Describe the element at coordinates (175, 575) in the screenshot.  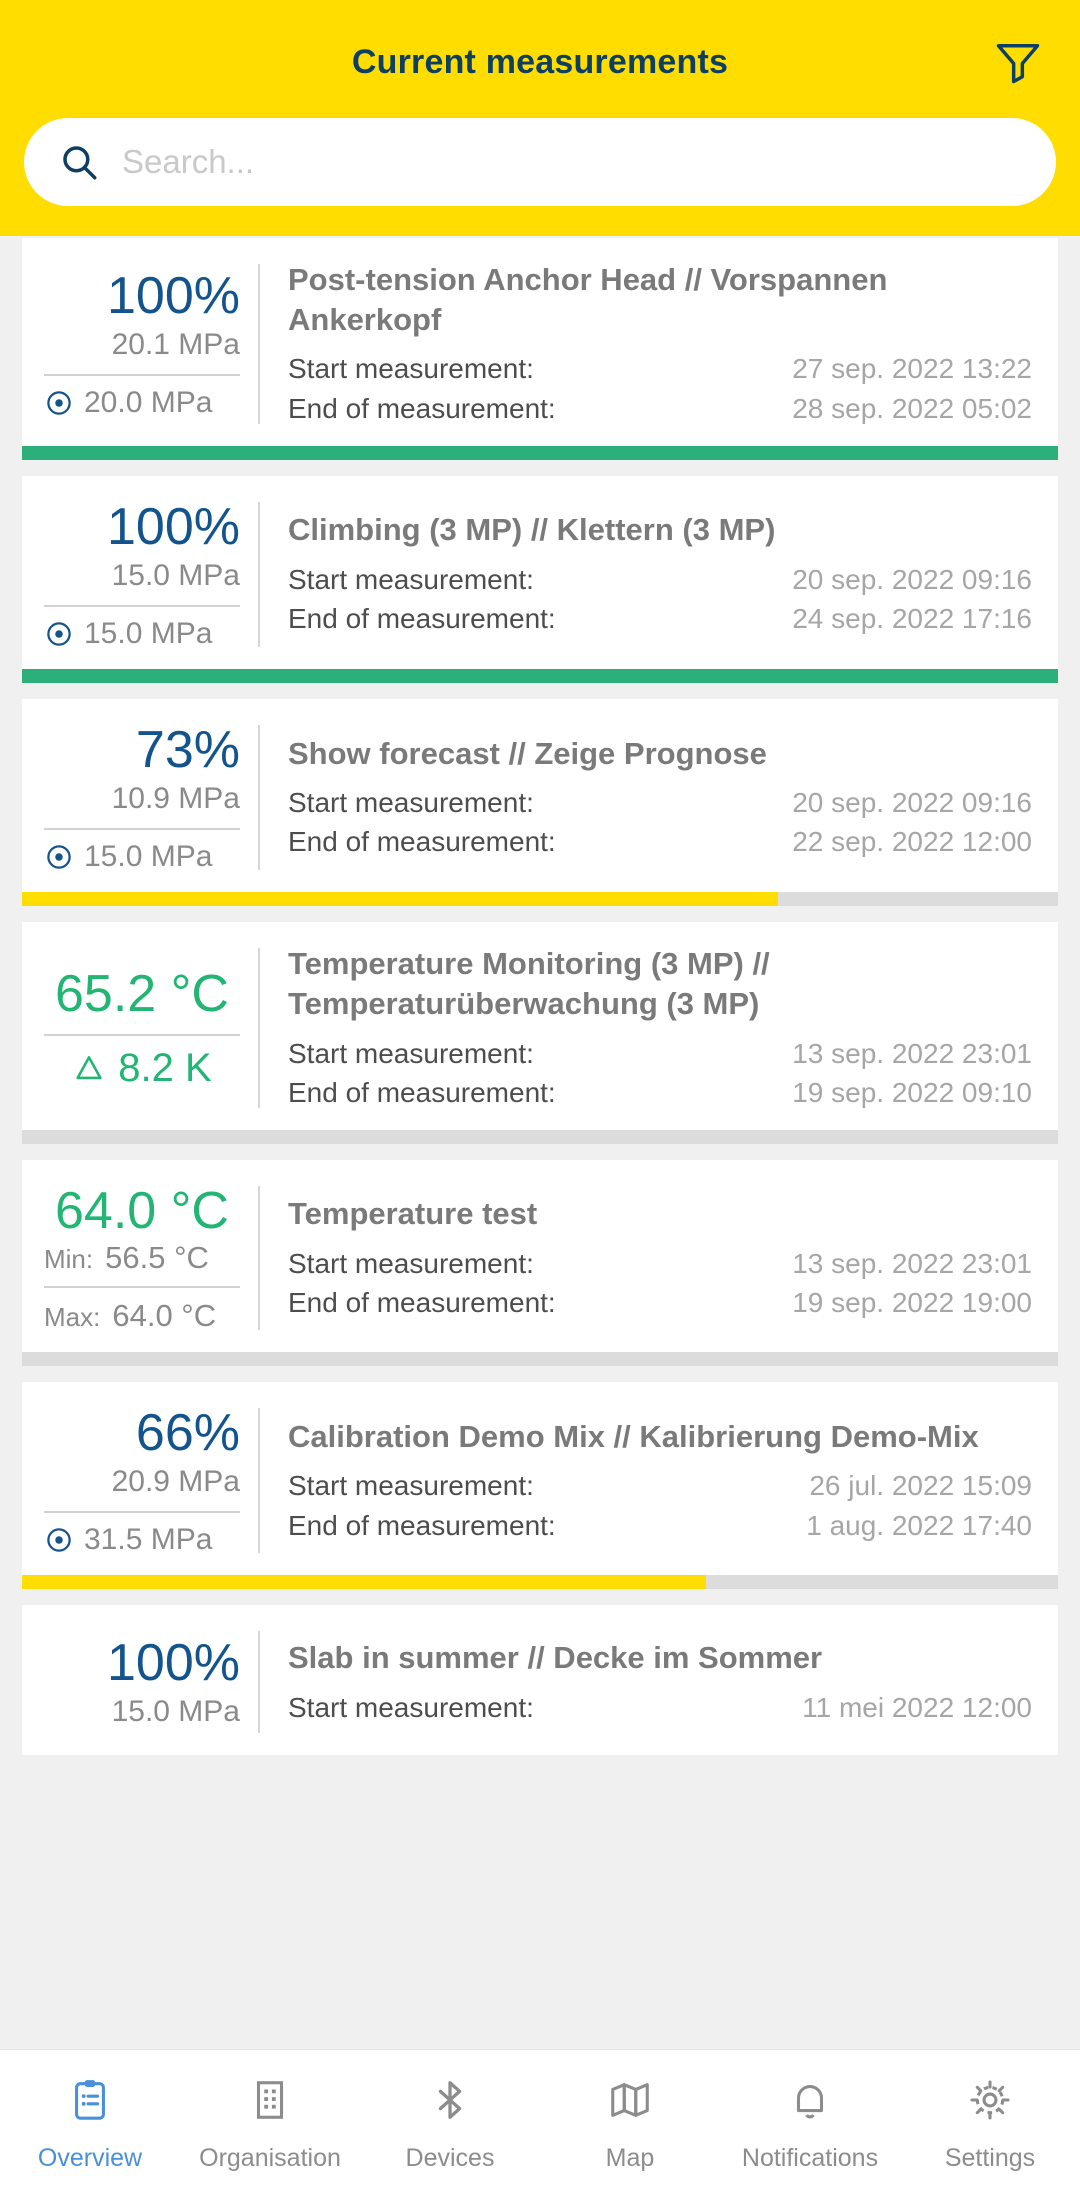
I see `metric-current-value: 15.0 MPa` at that location.